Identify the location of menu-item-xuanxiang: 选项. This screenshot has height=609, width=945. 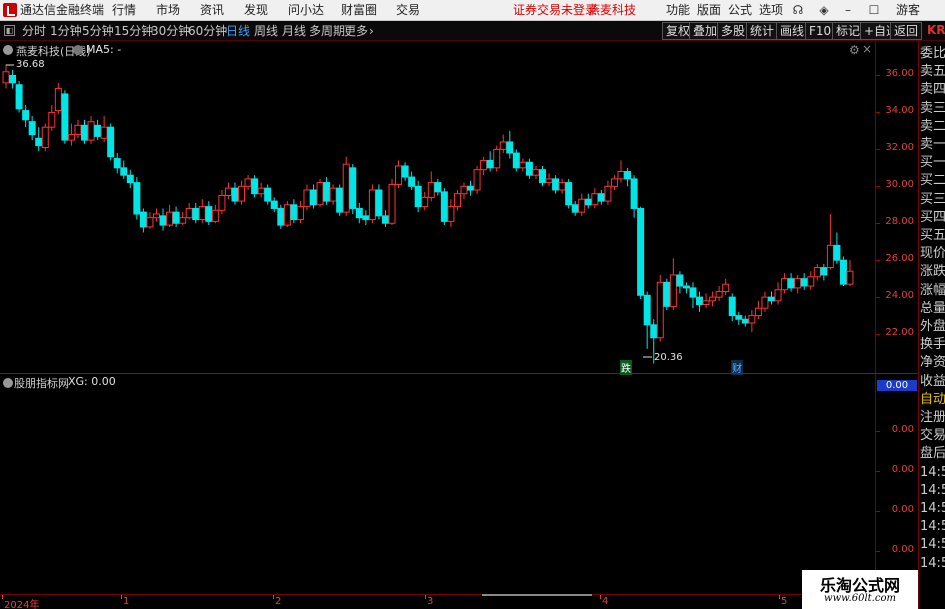
(771, 10).